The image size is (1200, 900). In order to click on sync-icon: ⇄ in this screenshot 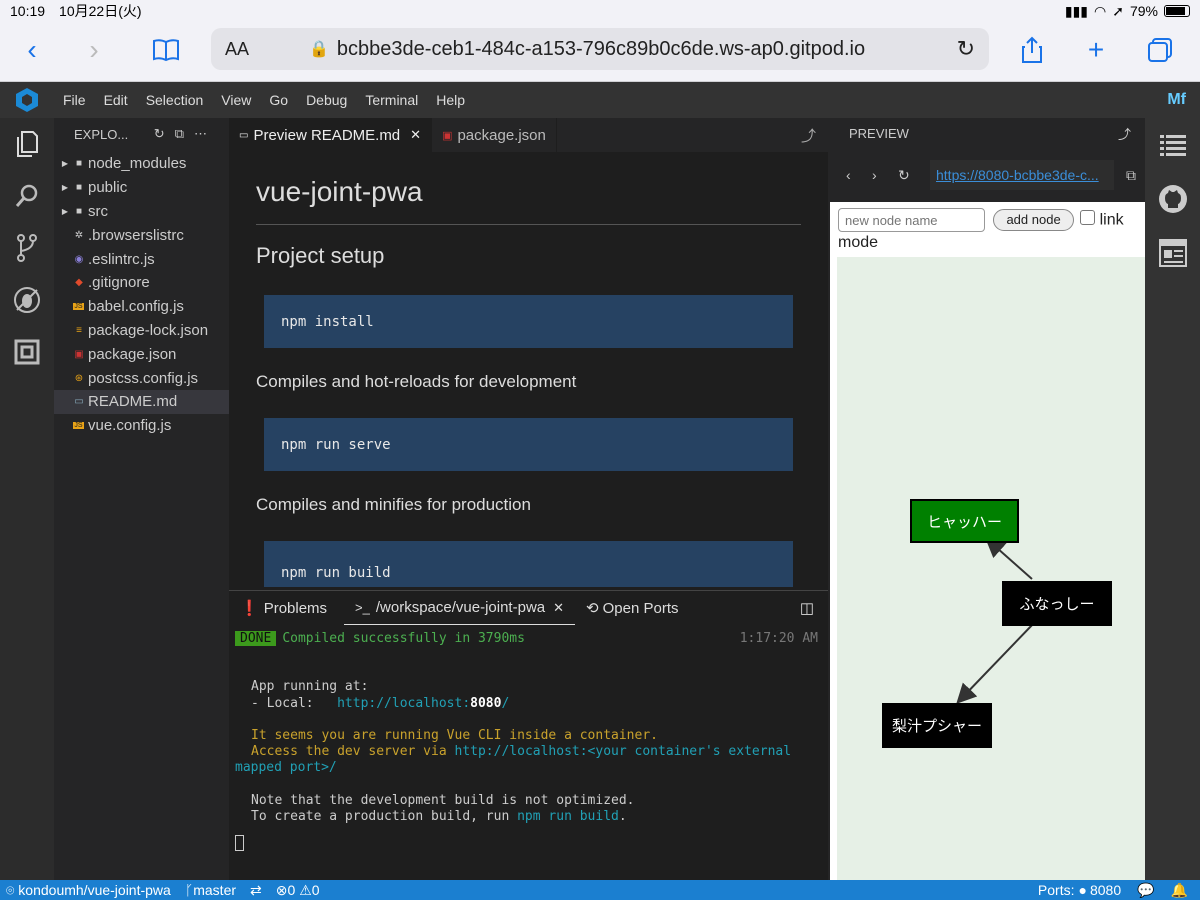, I will do `click(256, 890)`.